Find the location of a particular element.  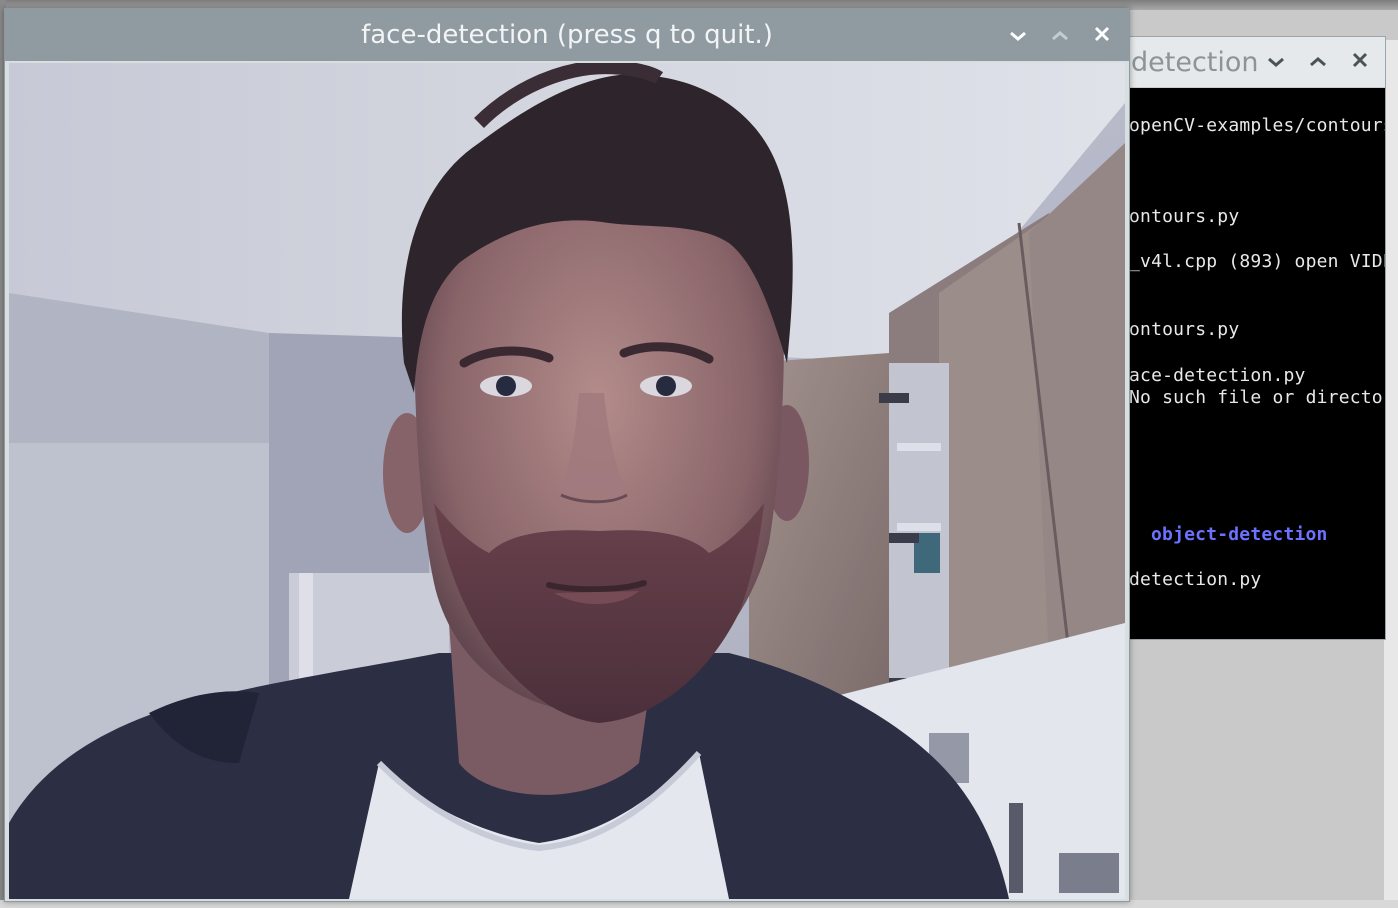

desktop-edge-right is located at coordinates (1391, 474).